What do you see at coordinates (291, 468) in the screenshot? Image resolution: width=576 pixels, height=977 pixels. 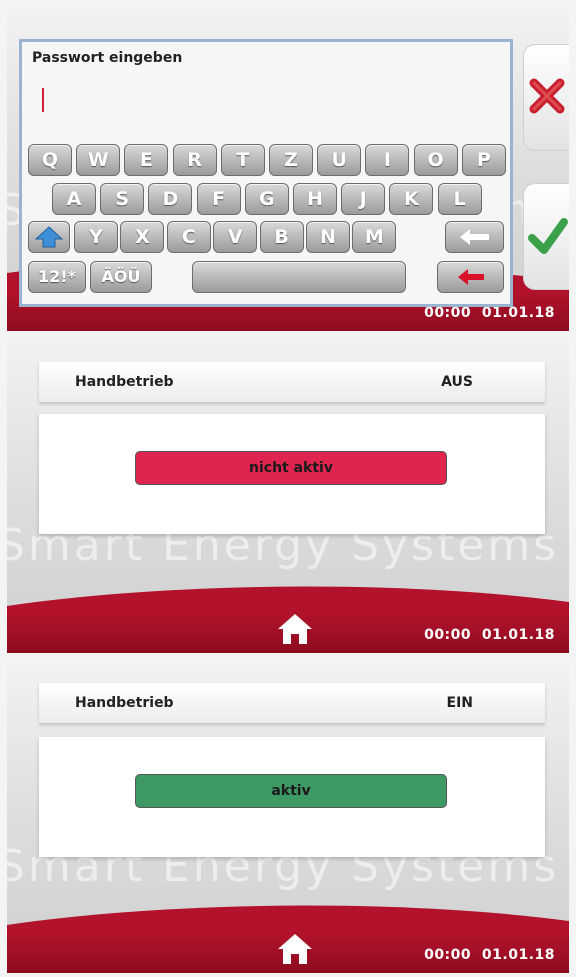 I see `not-active-button: nicht aktiv` at bounding box center [291, 468].